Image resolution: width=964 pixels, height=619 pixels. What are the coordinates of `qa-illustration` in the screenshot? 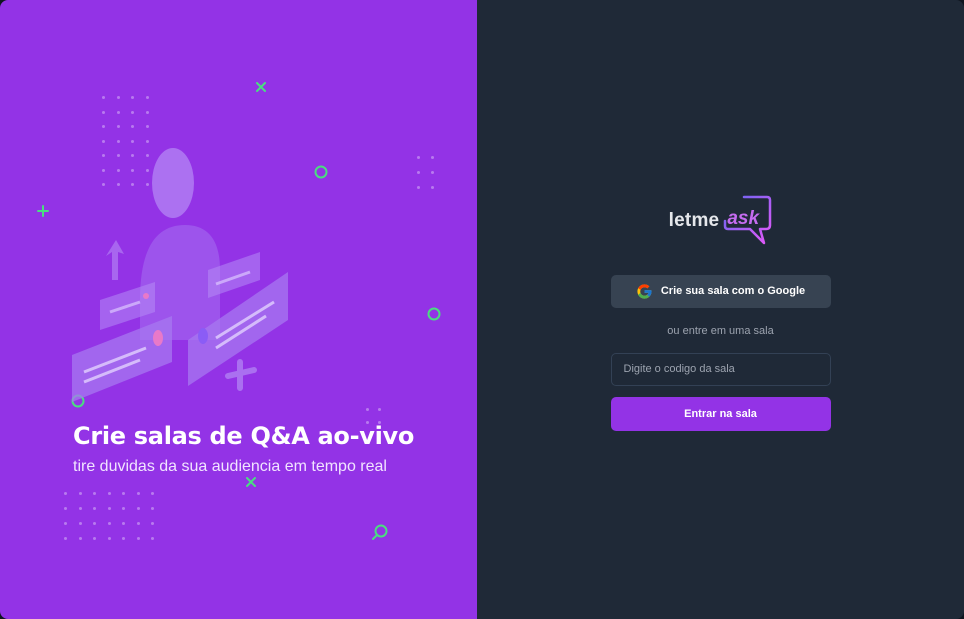 It's located at (180, 275).